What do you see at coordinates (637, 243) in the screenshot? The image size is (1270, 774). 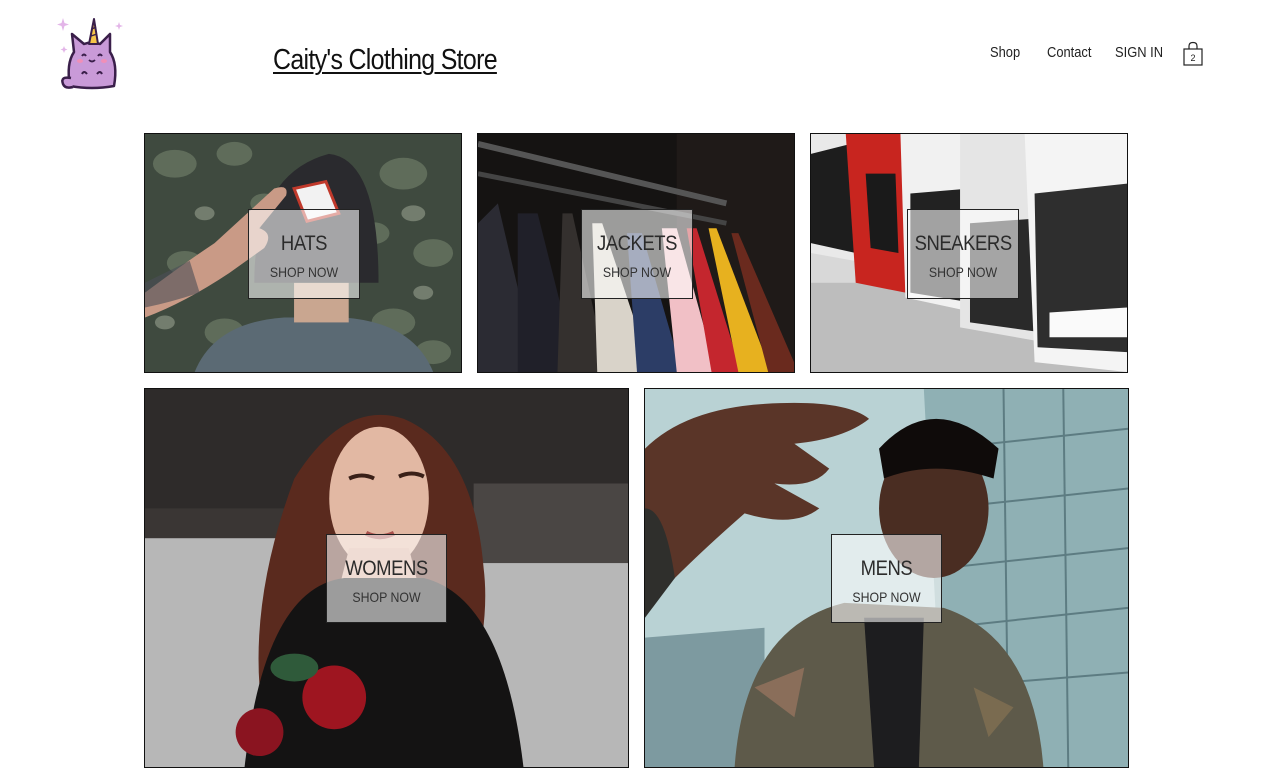 I see `category-title: JACKETS` at bounding box center [637, 243].